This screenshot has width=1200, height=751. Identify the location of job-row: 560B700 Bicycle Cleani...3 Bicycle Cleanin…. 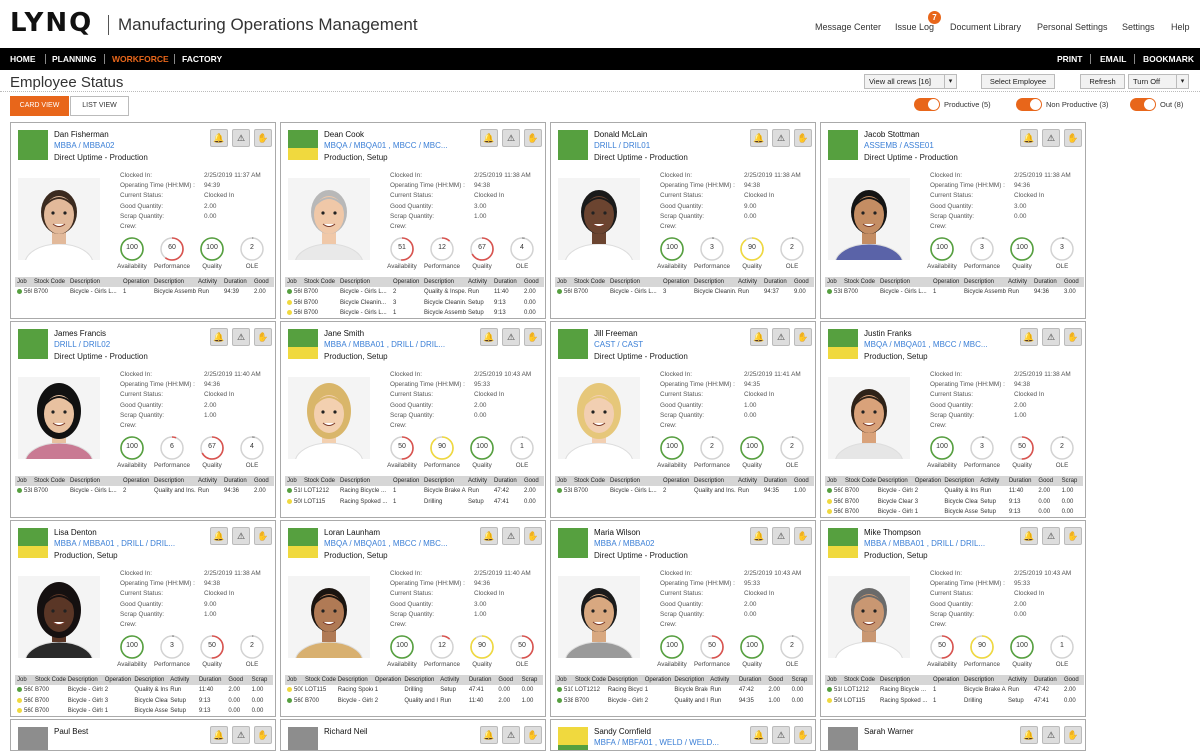
(954, 502).